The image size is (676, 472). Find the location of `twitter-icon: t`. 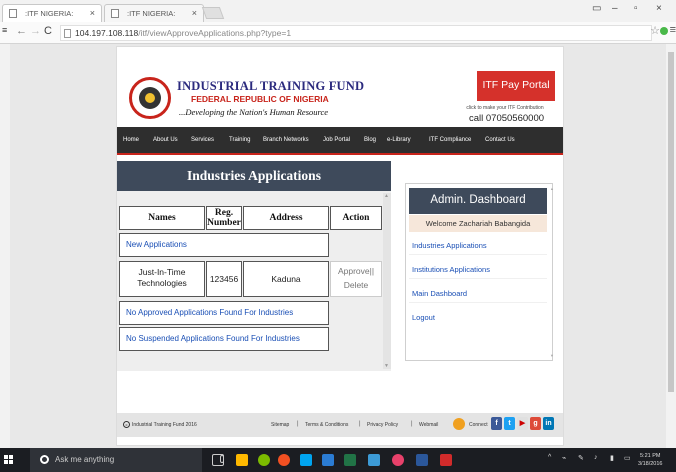

twitter-icon: t is located at coordinates (509, 423).